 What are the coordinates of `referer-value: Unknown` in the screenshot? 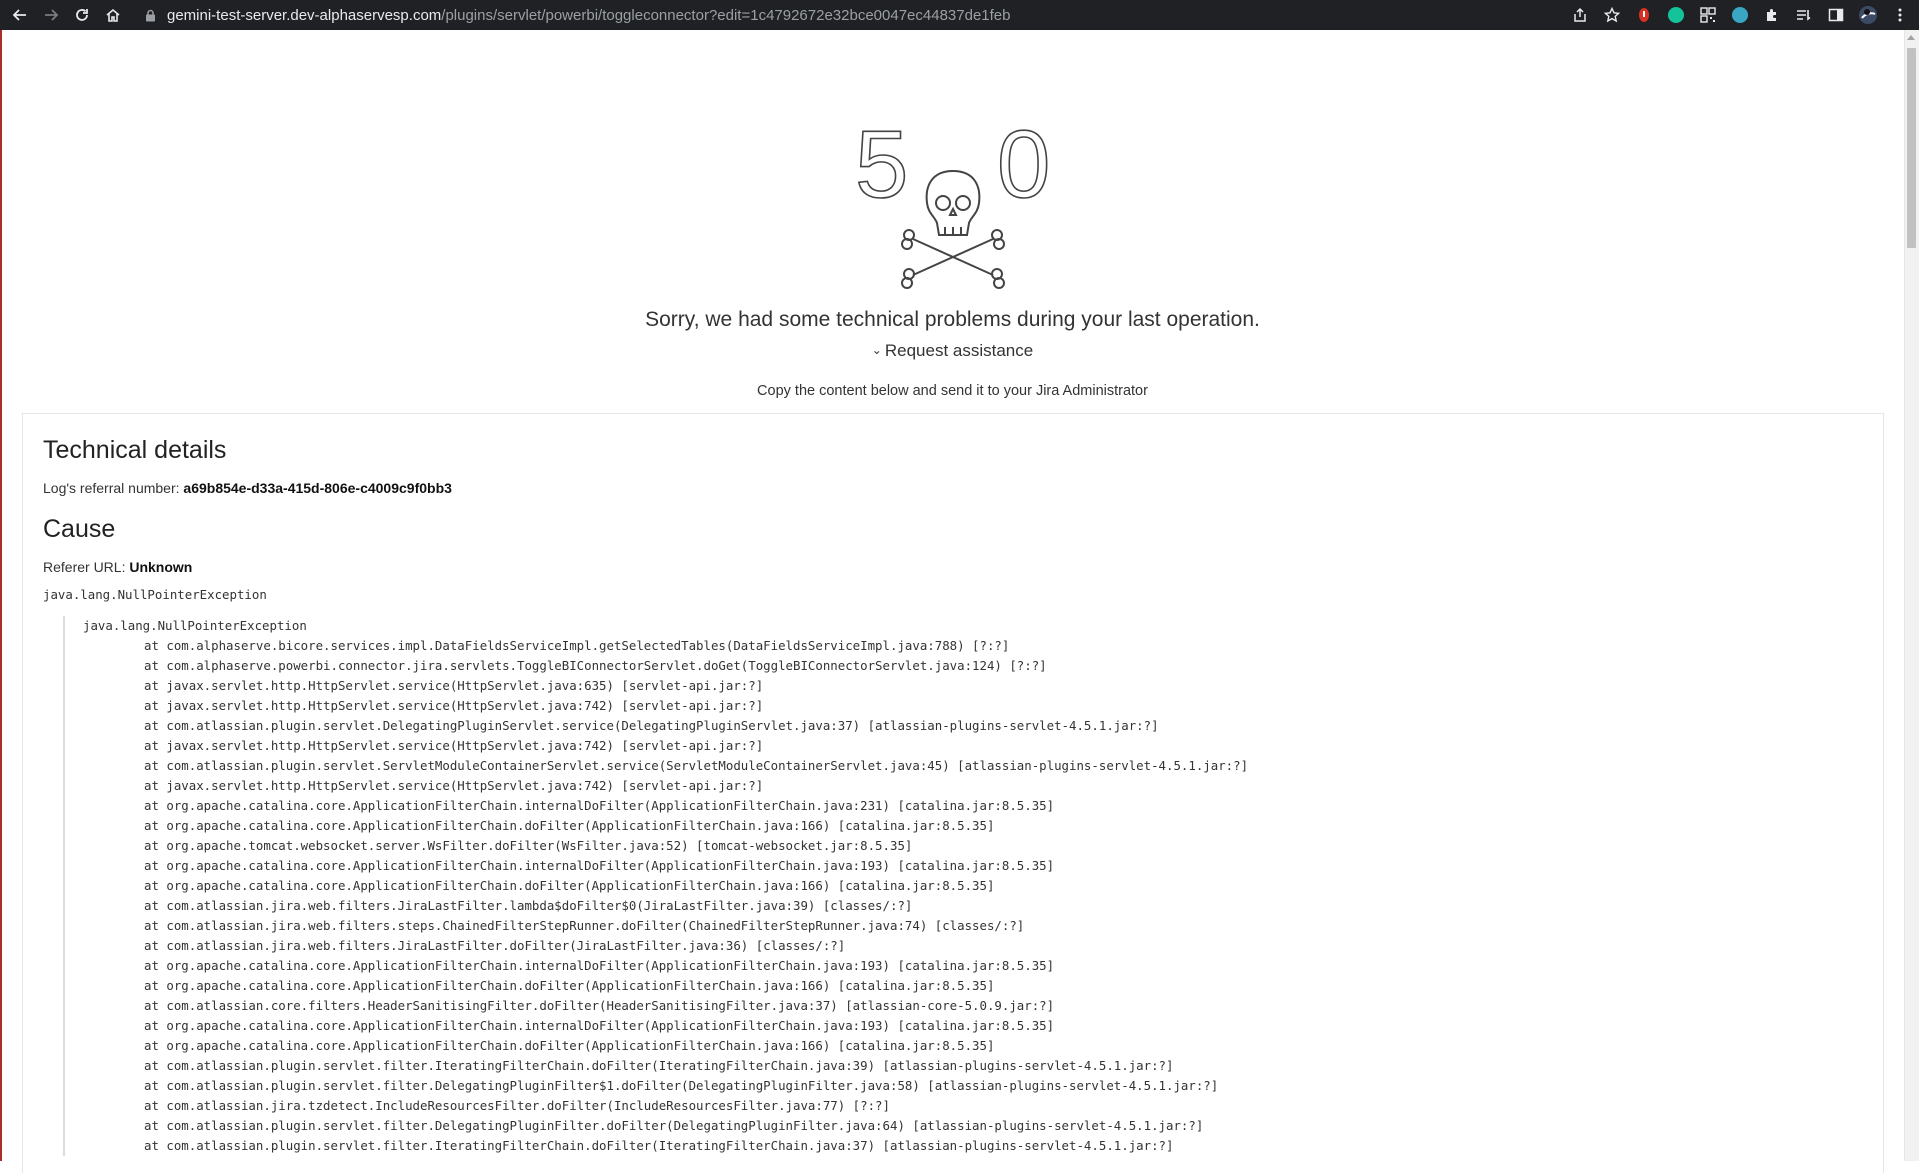 It's located at (161, 567).